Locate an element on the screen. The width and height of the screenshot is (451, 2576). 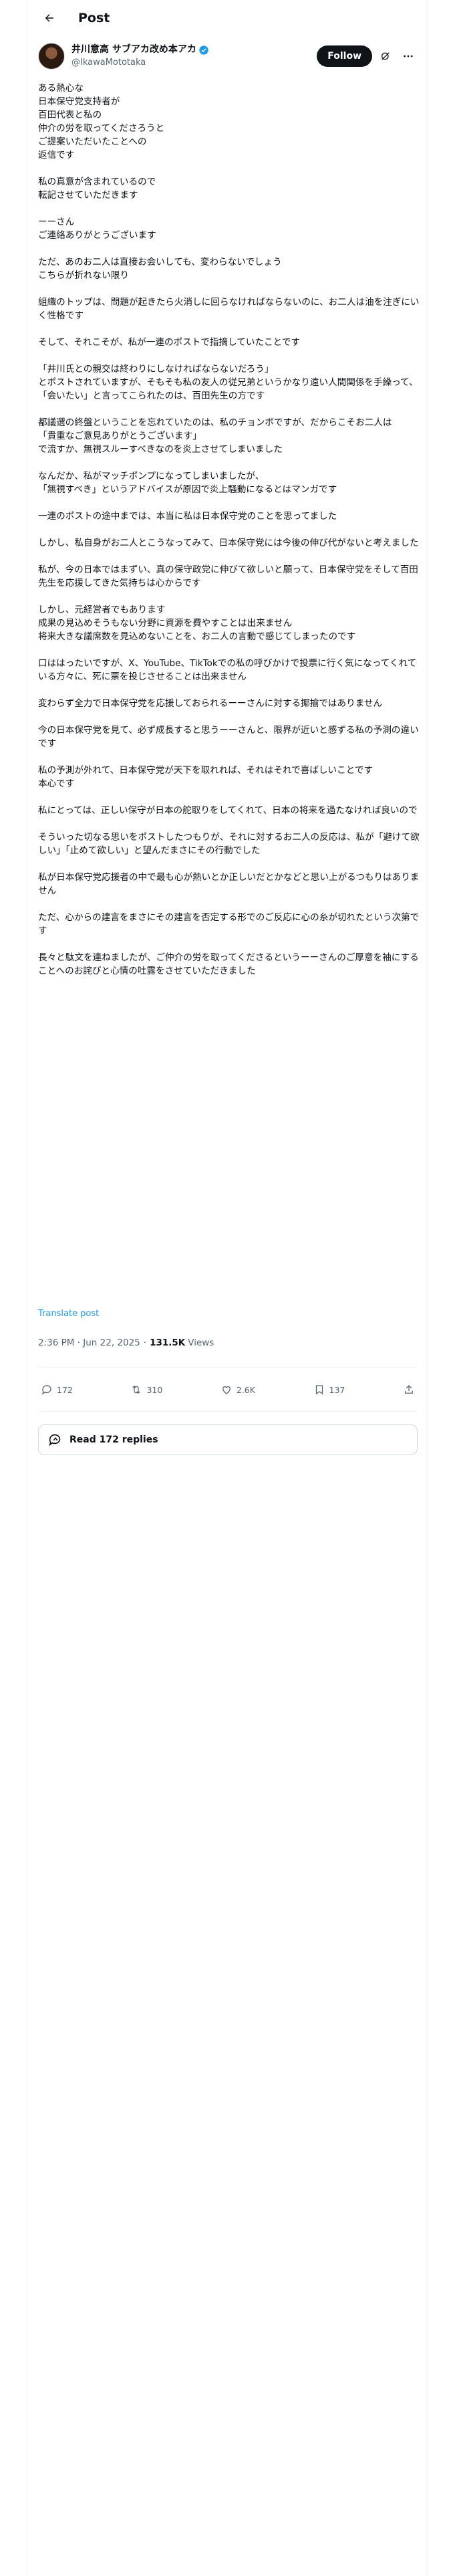
back-arrow-icon is located at coordinates (49, 18).